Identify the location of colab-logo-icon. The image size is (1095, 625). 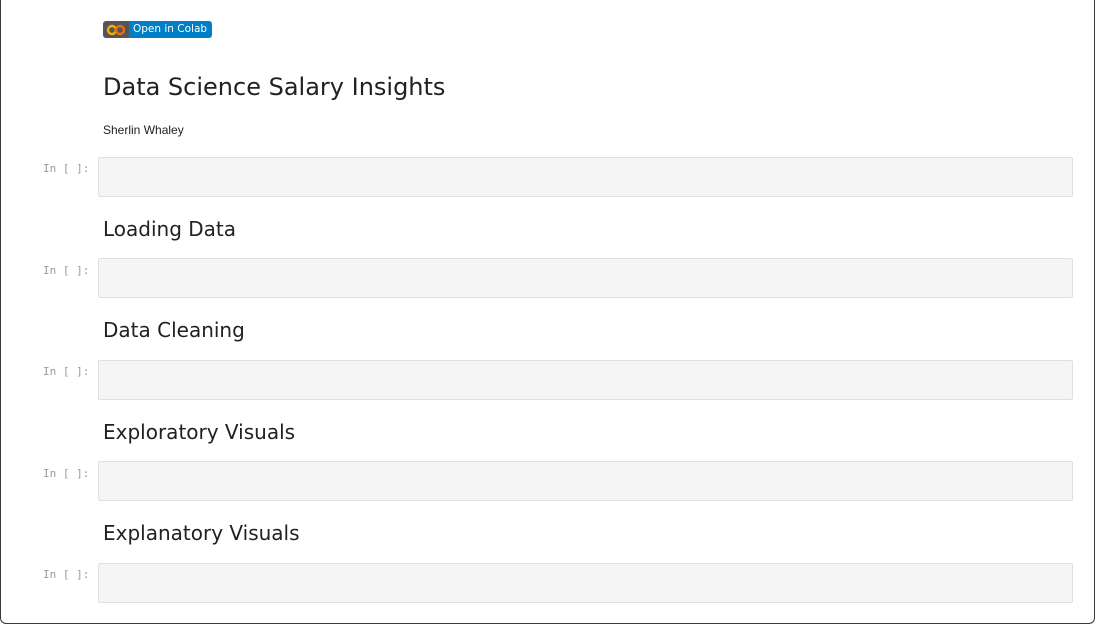
(116, 29).